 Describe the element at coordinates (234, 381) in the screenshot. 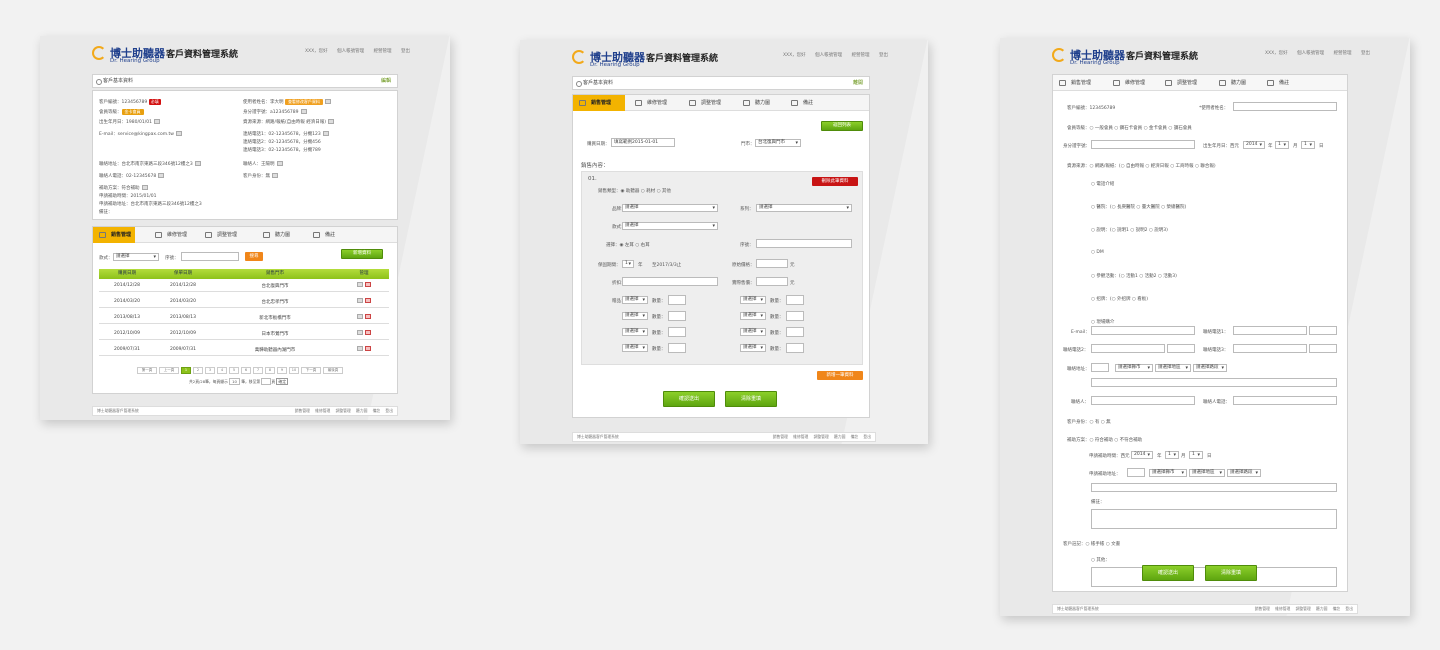

I see `pager-count-select: 10` at that location.